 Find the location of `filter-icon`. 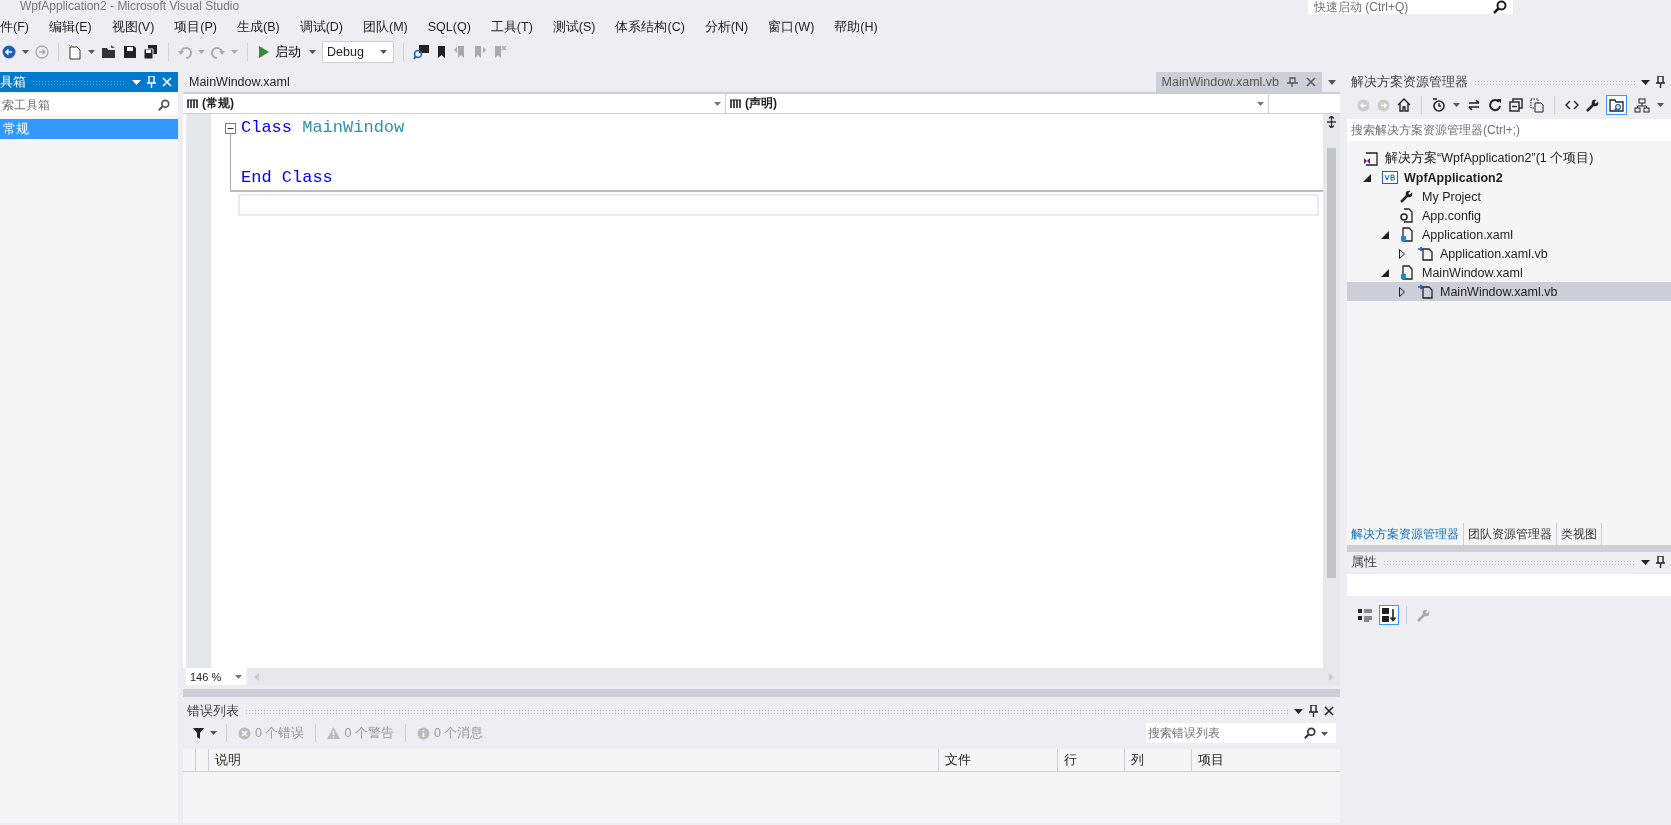

filter-icon is located at coordinates (198, 733).